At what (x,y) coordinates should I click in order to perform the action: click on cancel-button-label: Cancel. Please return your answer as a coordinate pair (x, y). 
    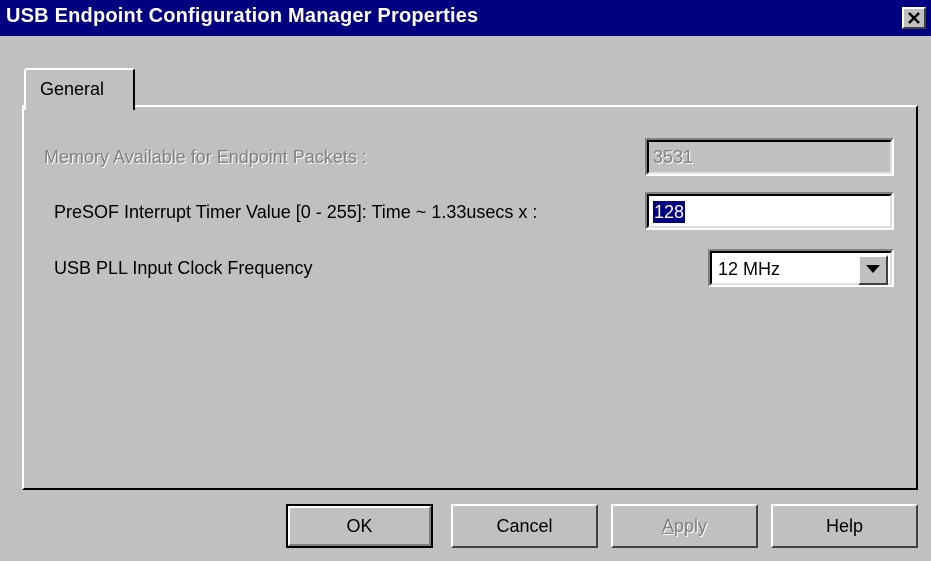
    Looking at the image, I should click on (524, 526).